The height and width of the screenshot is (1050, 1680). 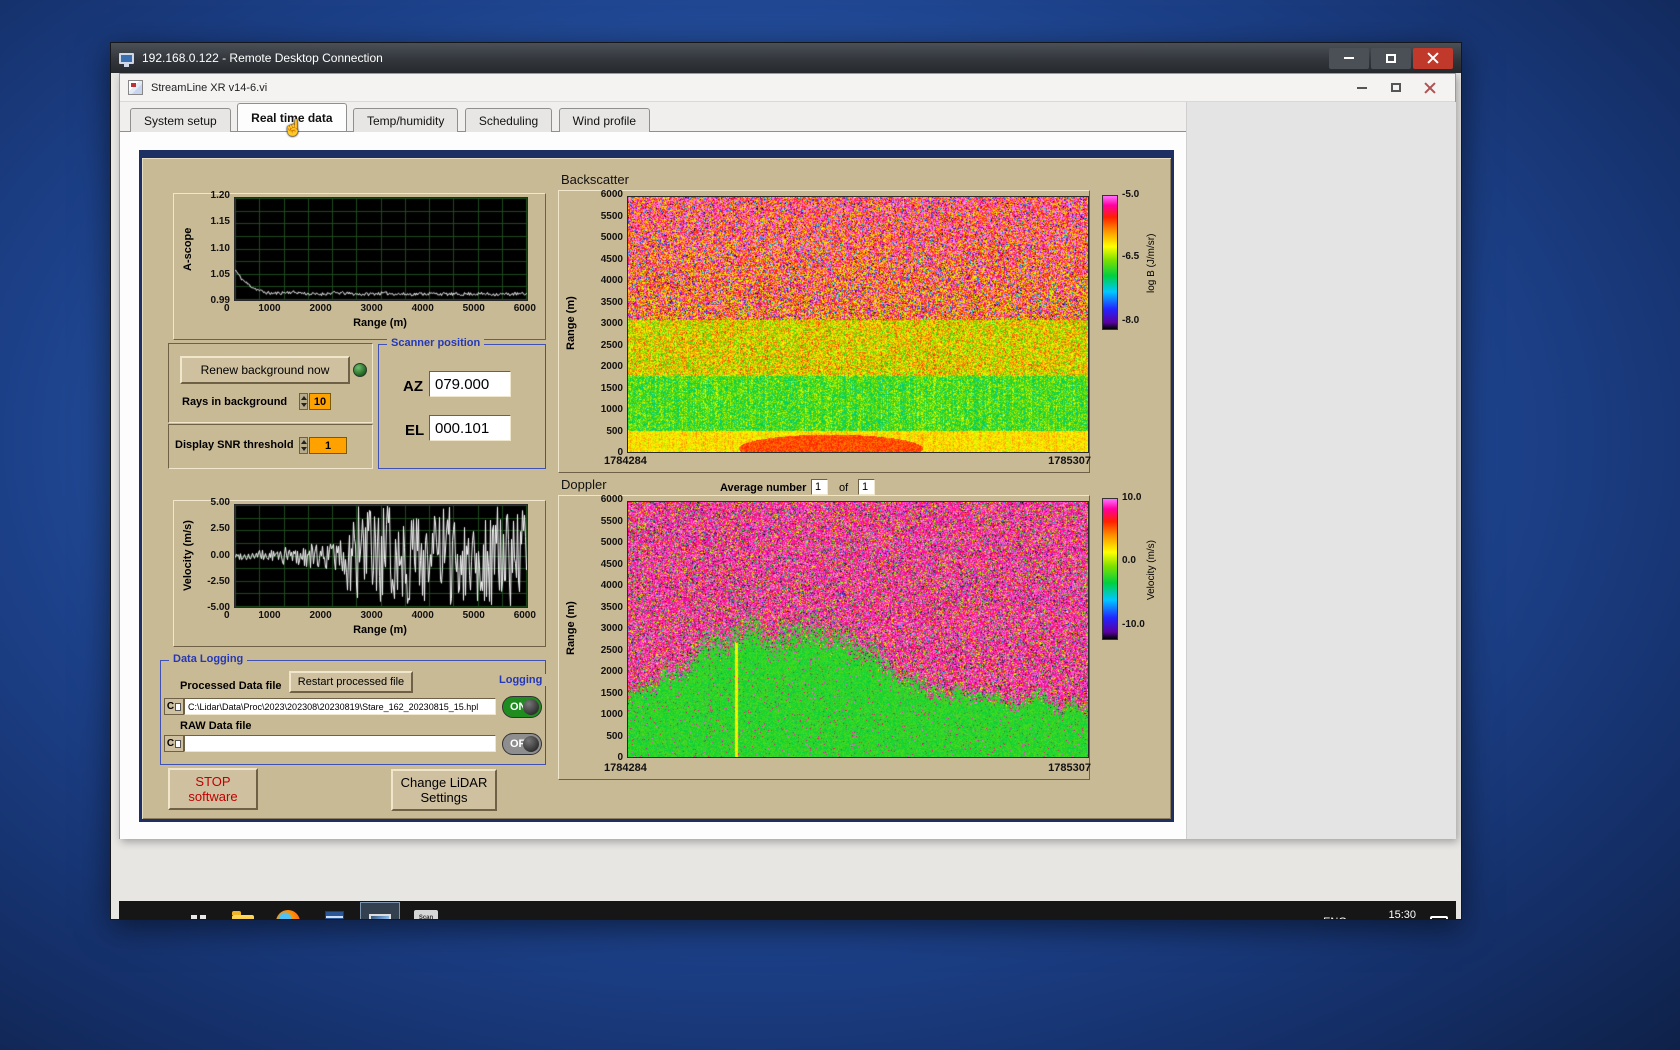 What do you see at coordinates (174, 706) in the screenshot?
I see `processed-drive-selector: C` at bounding box center [174, 706].